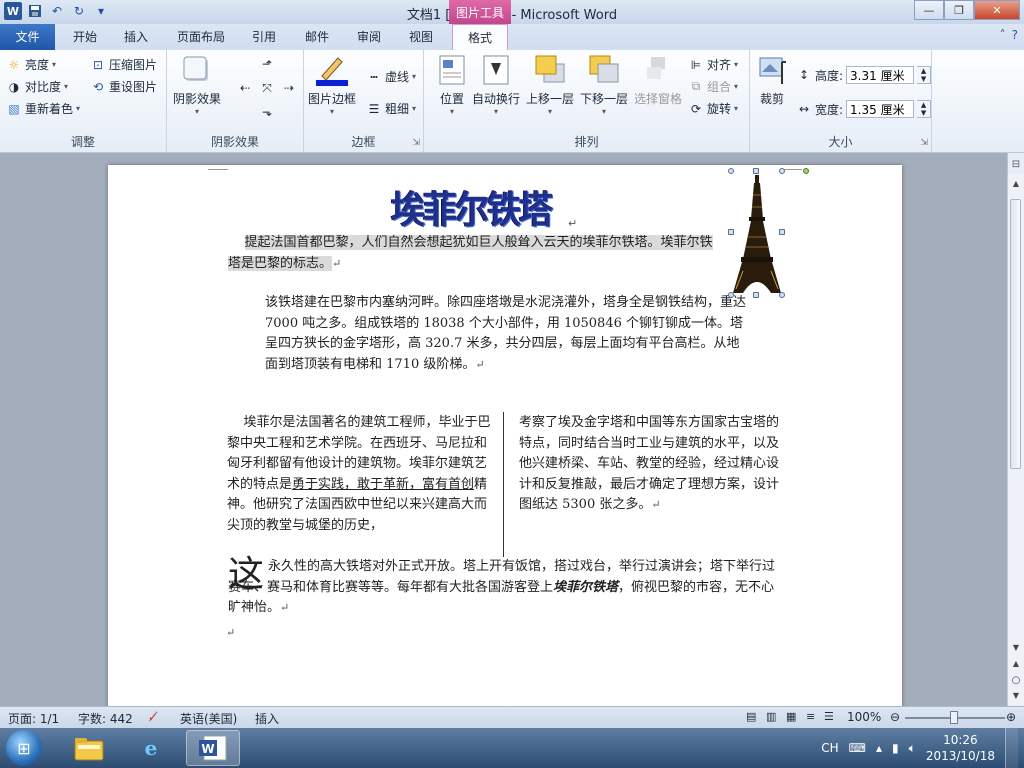  What do you see at coordinates (267, 718) in the screenshot?
I see `insert-mode: 插入` at bounding box center [267, 718].